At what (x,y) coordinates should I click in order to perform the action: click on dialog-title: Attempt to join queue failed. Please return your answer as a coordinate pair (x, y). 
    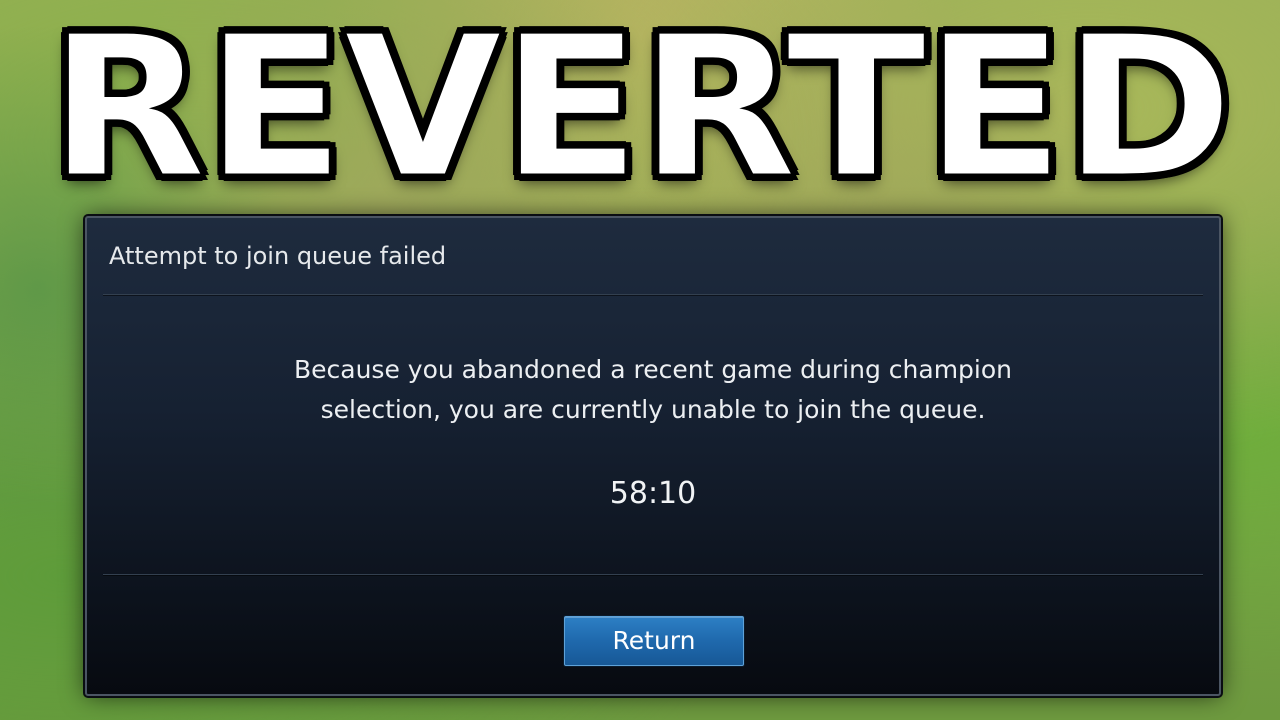
    Looking at the image, I should click on (278, 256).